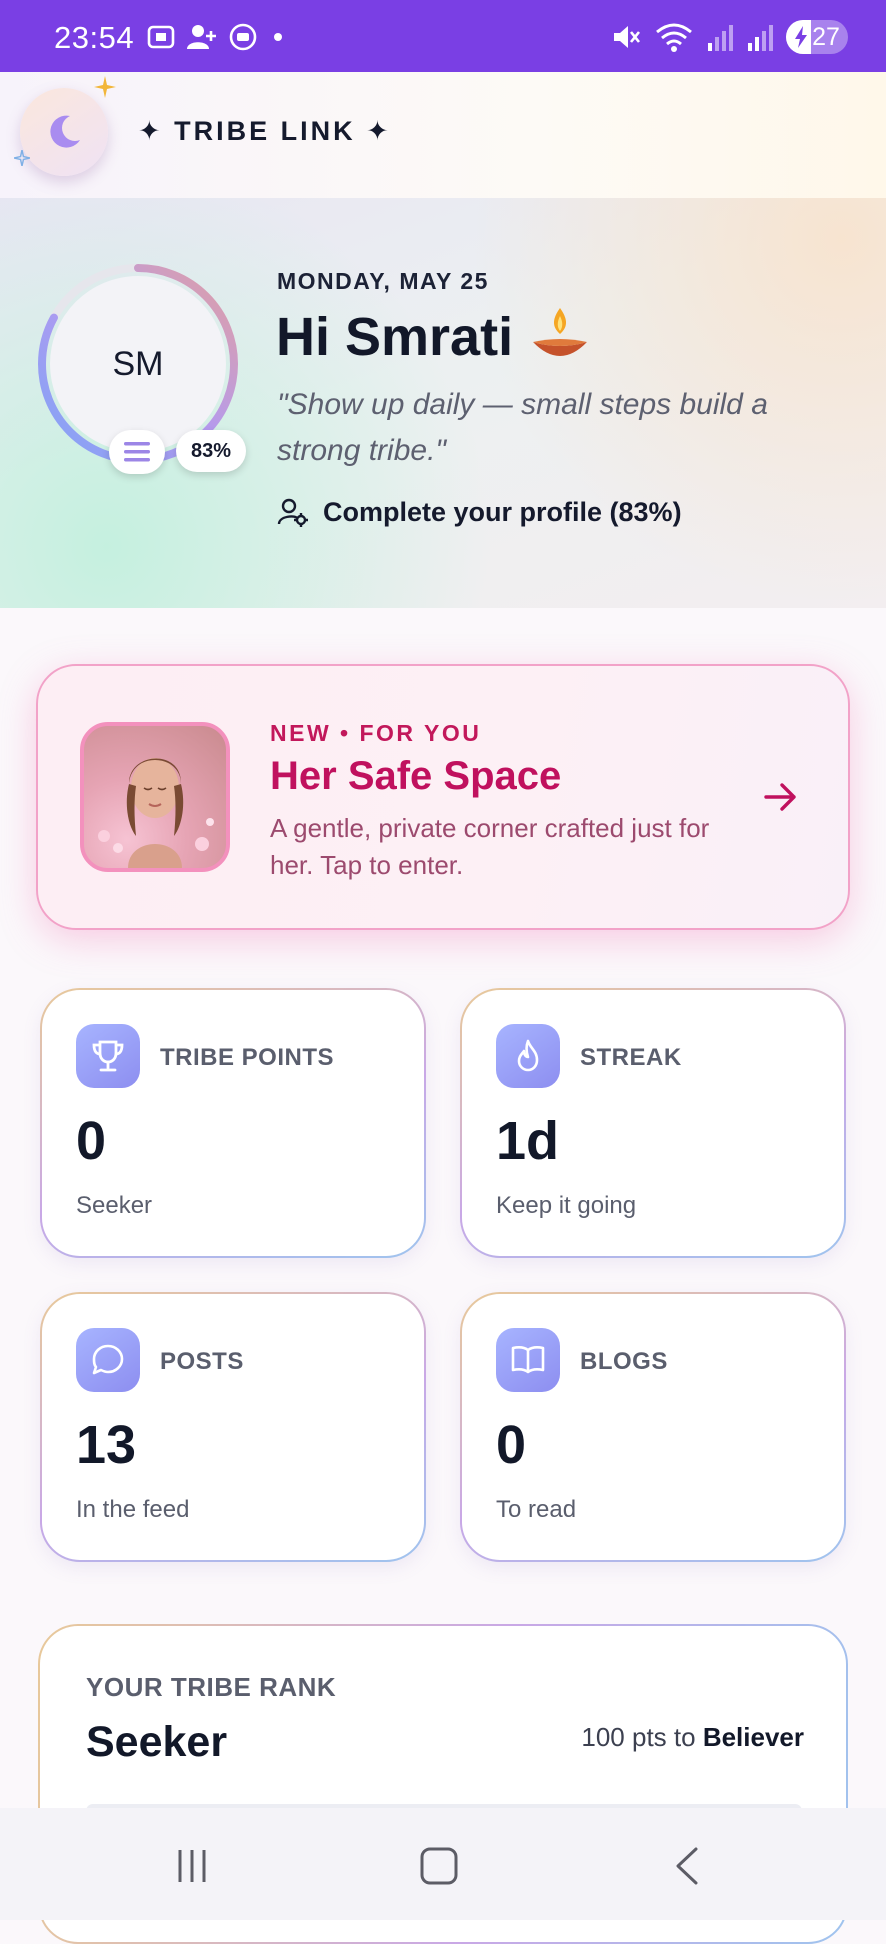  Describe the element at coordinates (106, 1445) in the screenshot. I see `stat-value: 13` at that location.